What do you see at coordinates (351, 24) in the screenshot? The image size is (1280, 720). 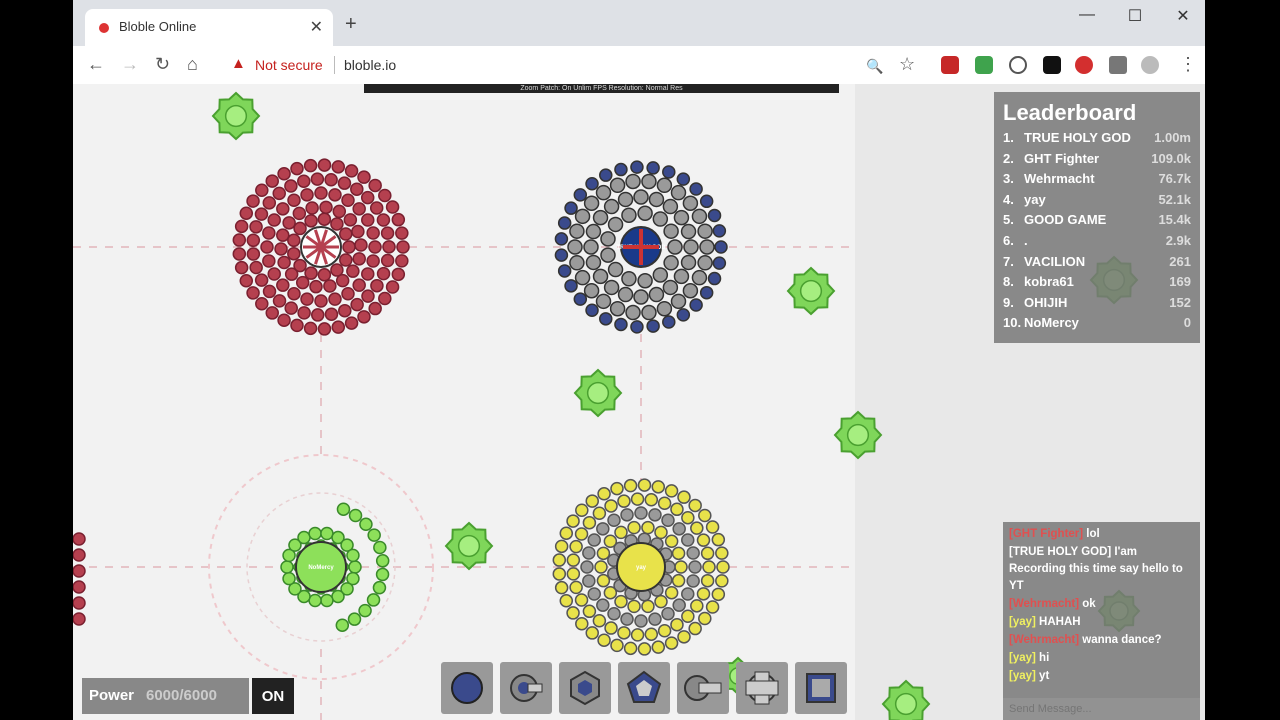 I see `new-tab-button: +` at bounding box center [351, 24].